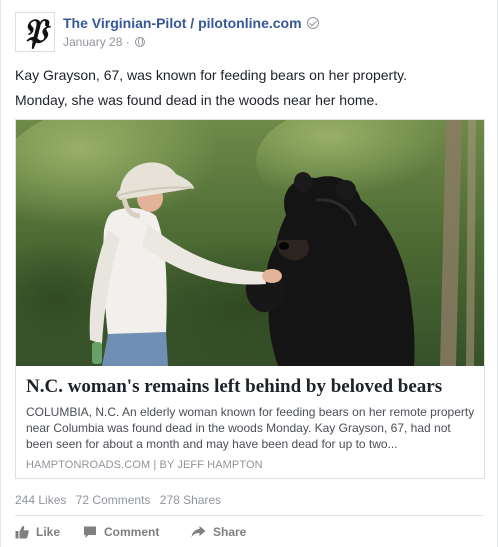 This screenshot has height=547, width=498. What do you see at coordinates (40, 500) in the screenshot?
I see `likes-count: 244 Likes` at bounding box center [40, 500].